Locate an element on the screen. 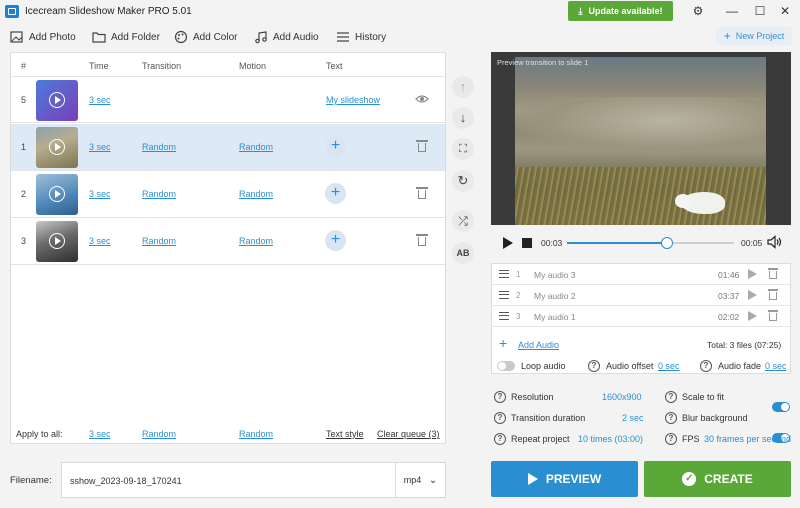 The image size is (800, 508). preview-button: PREVIEW is located at coordinates (564, 479).